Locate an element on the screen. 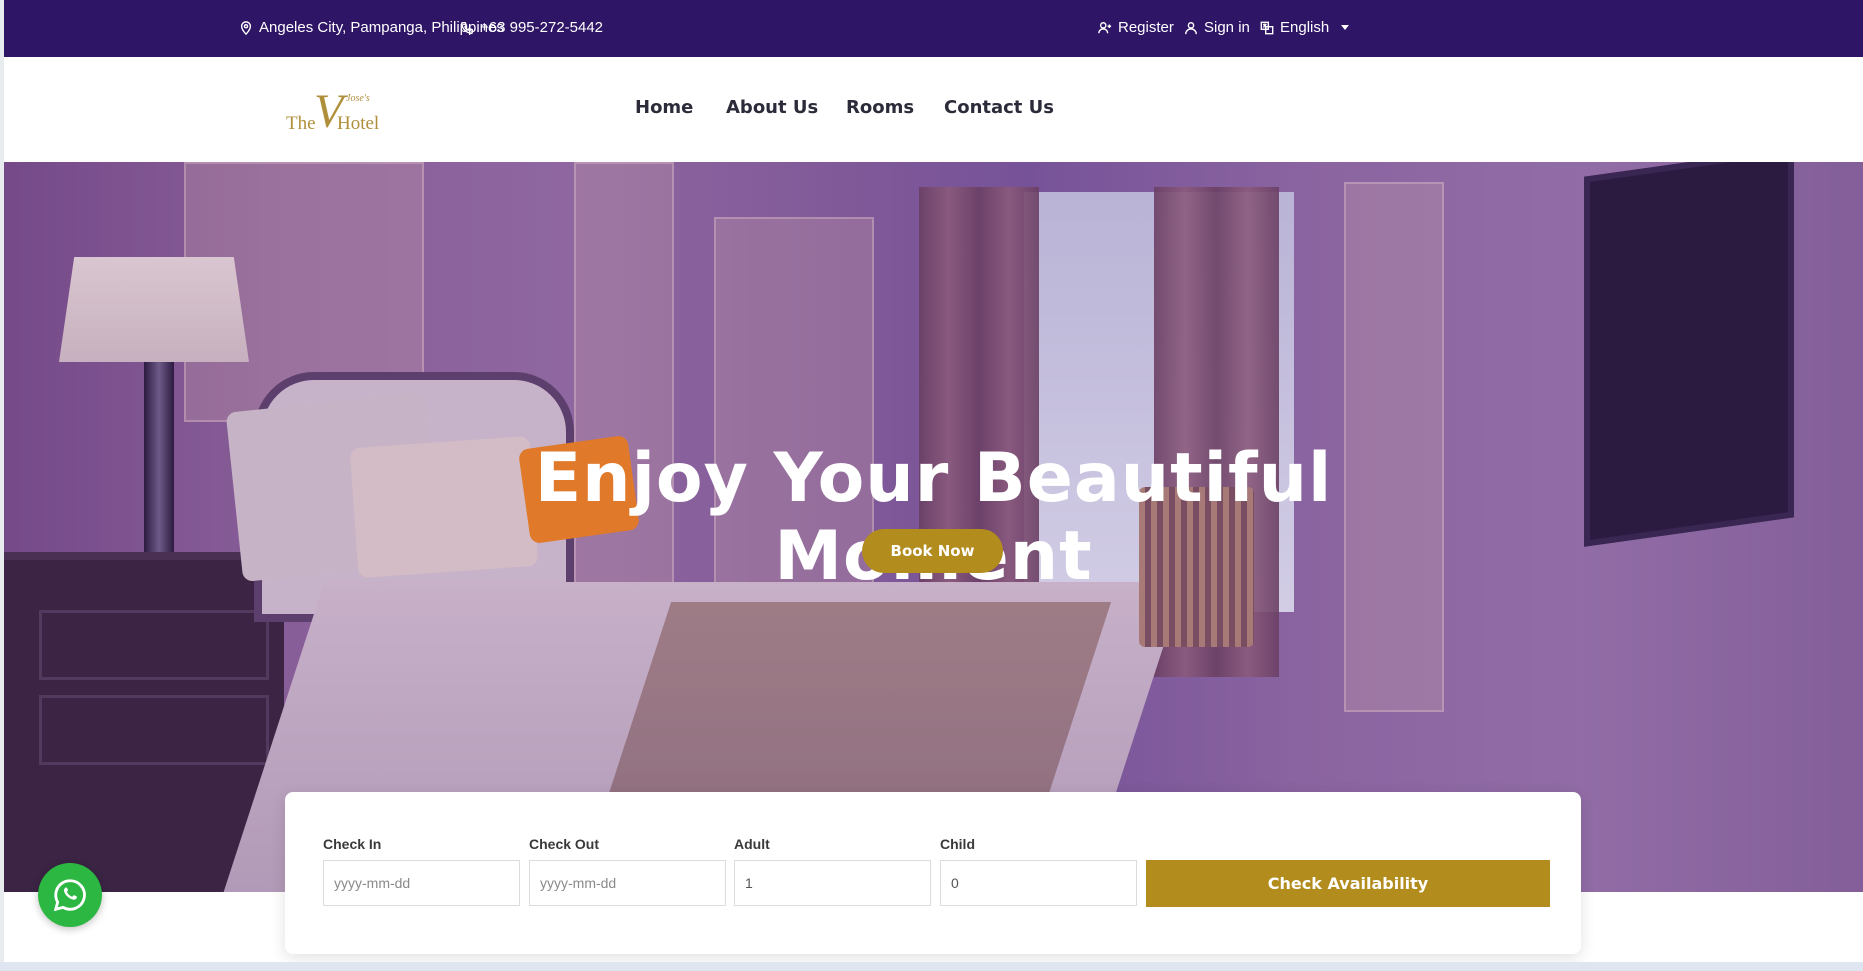 The image size is (1863, 971). check-in-label: Check In is located at coordinates (352, 844).